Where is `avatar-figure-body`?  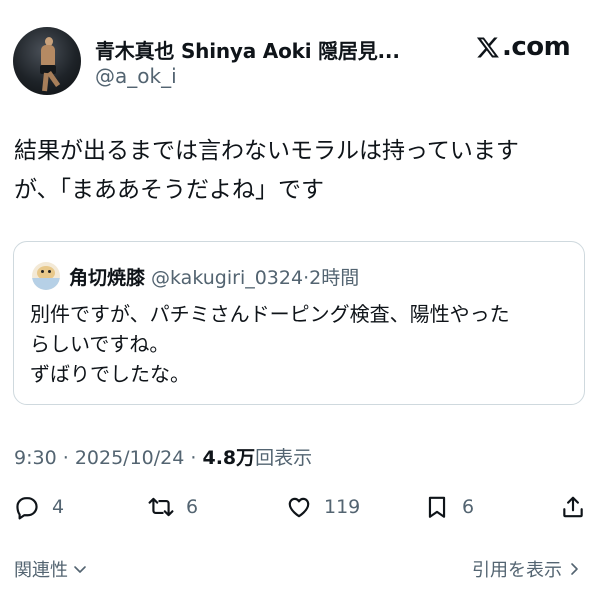 avatar-figure-body is located at coordinates (48, 56).